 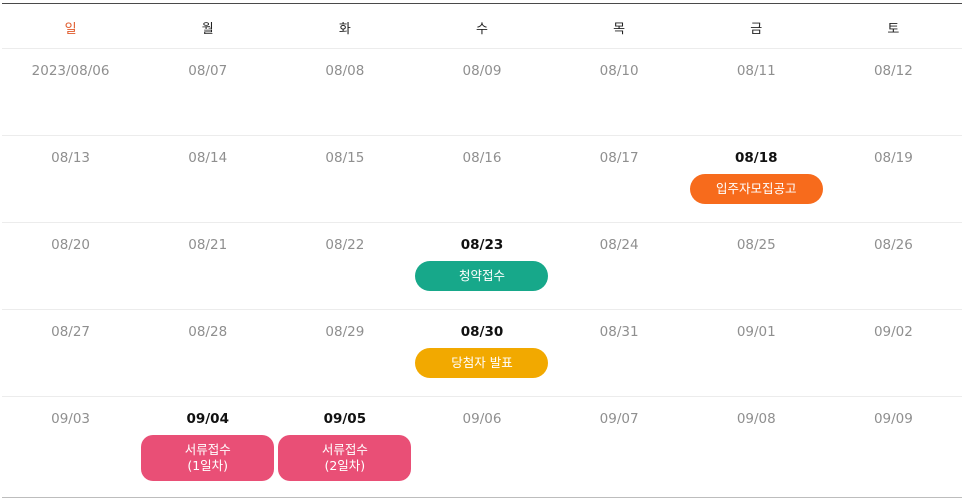 I want to click on calendar-day: 08/11, so click(x=756, y=92).